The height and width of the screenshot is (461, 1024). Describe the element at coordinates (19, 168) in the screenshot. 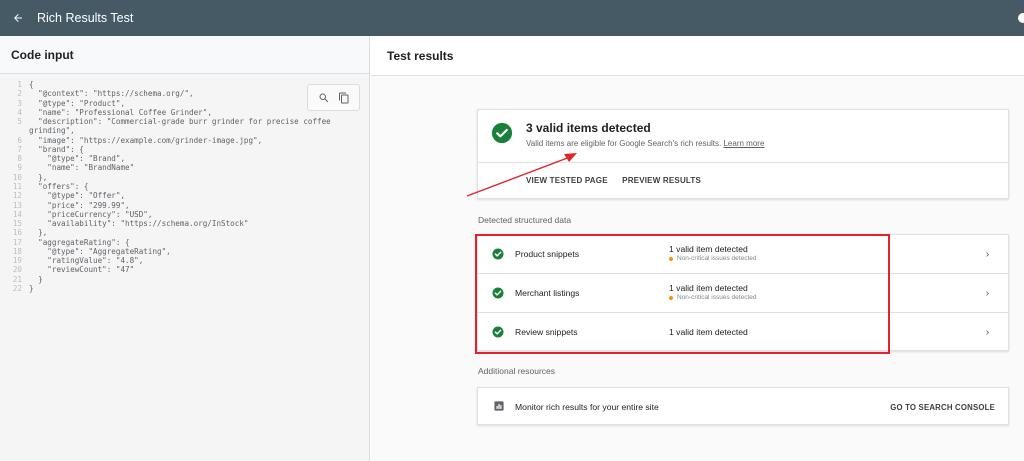

I see `line-number: 9` at that location.